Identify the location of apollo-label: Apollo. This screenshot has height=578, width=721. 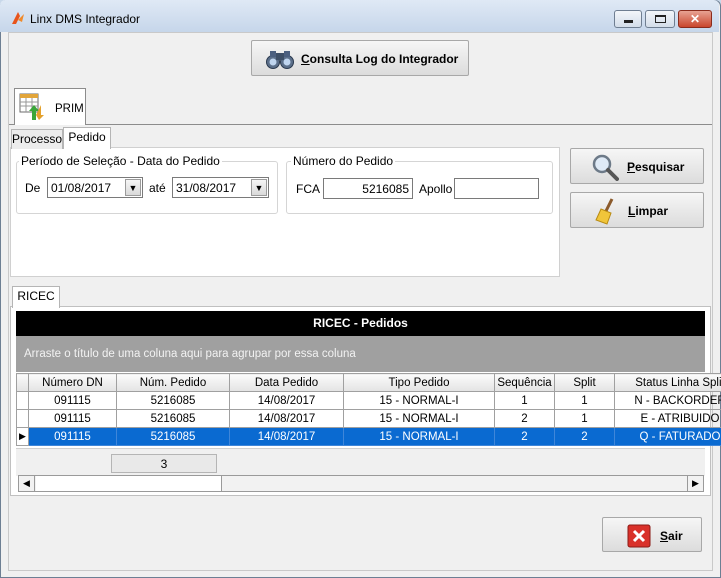
(436, 189).